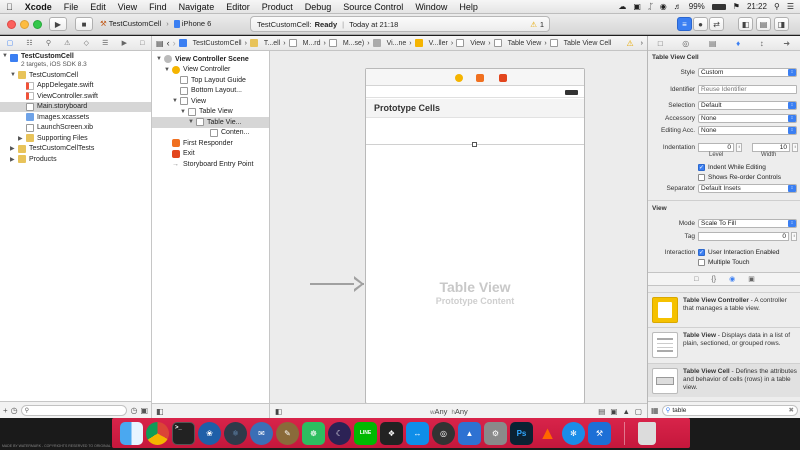 The image size is (800, 450). What do you see at coordinates (14, 410) in the screenshot?
I see `history-icon: ◷` at bounding box center [14, 410].